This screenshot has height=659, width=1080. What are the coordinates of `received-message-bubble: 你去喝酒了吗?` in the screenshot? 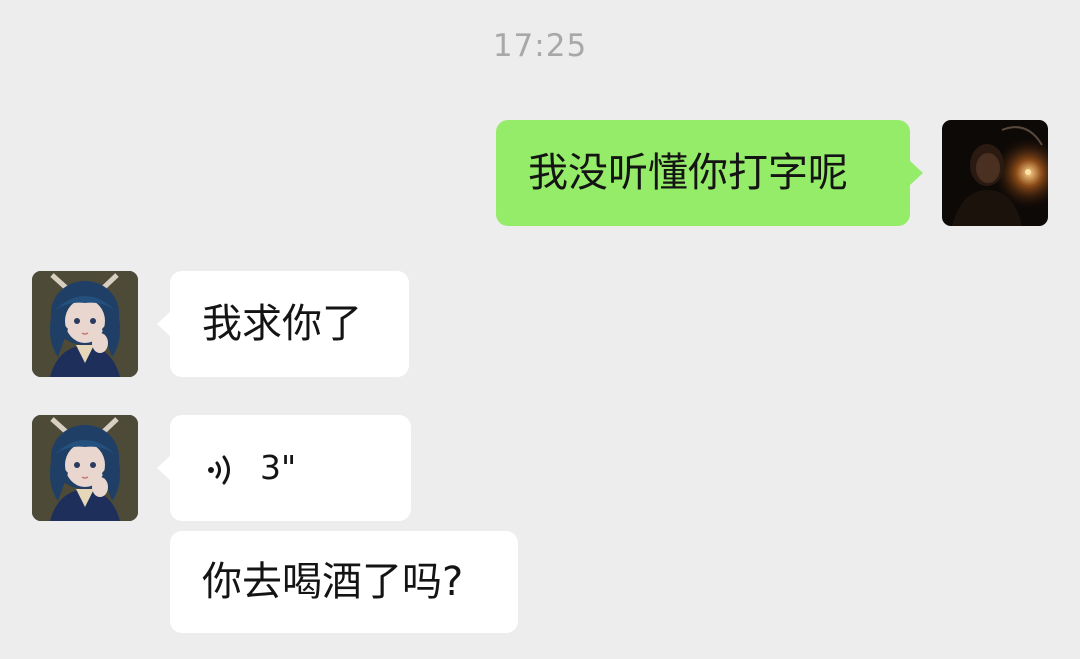 It's located at (344, 582).